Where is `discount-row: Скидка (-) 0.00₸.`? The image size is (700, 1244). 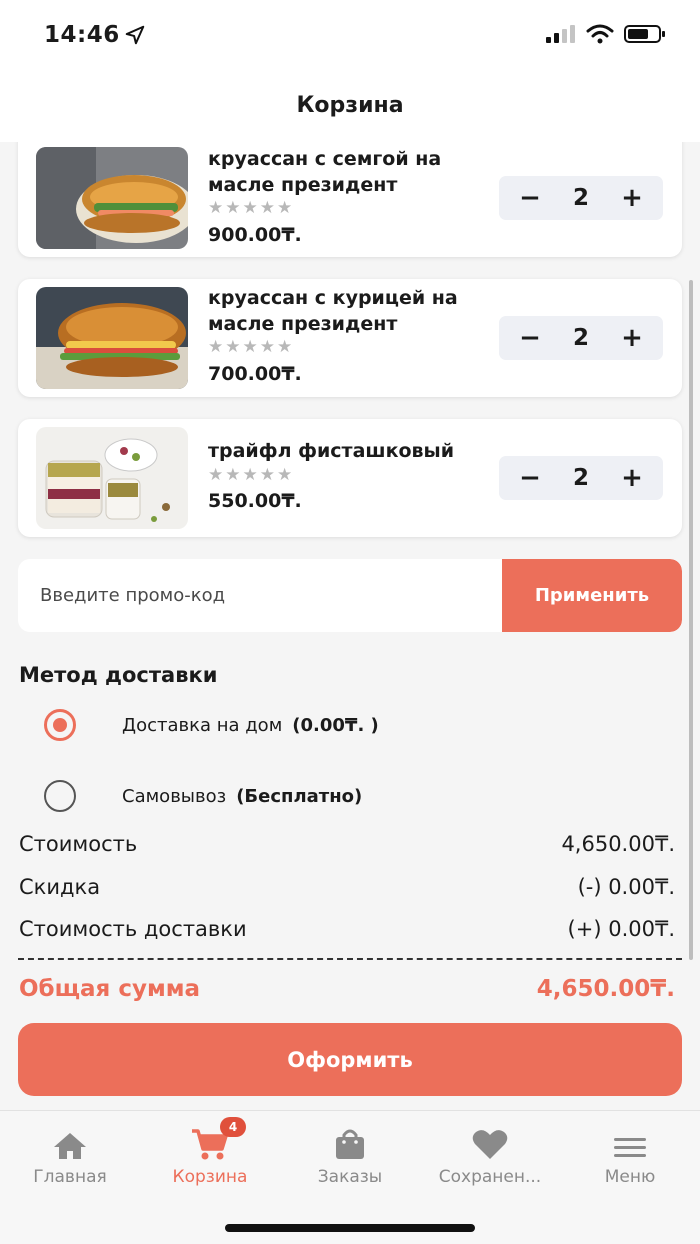
discount-row: Скидка (-) 0.00₸. is located at coordinates (347, 887).